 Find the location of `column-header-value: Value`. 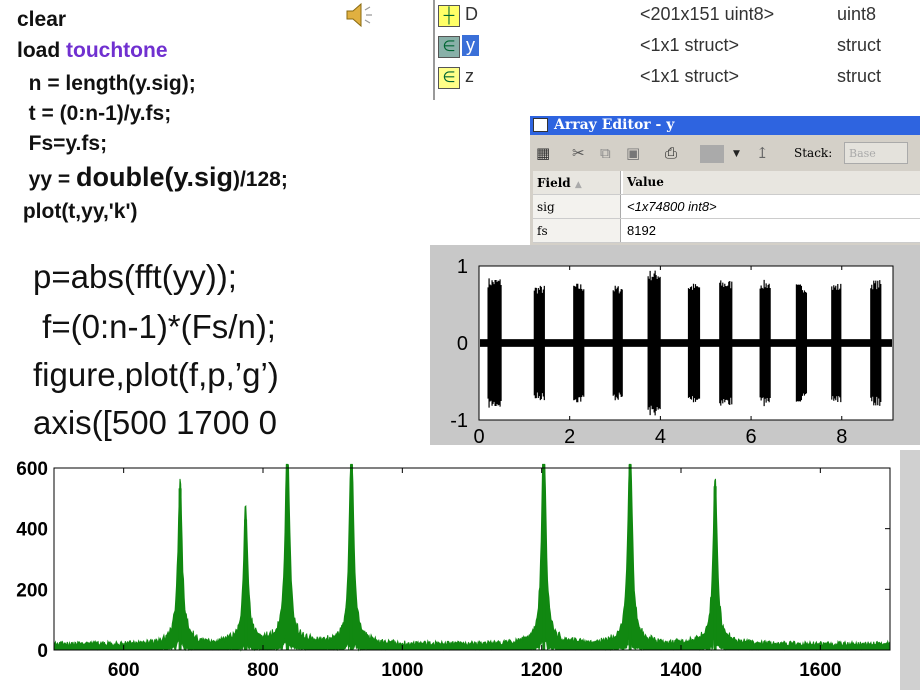

column-header-value: Value is located at coordinates (771, 182).